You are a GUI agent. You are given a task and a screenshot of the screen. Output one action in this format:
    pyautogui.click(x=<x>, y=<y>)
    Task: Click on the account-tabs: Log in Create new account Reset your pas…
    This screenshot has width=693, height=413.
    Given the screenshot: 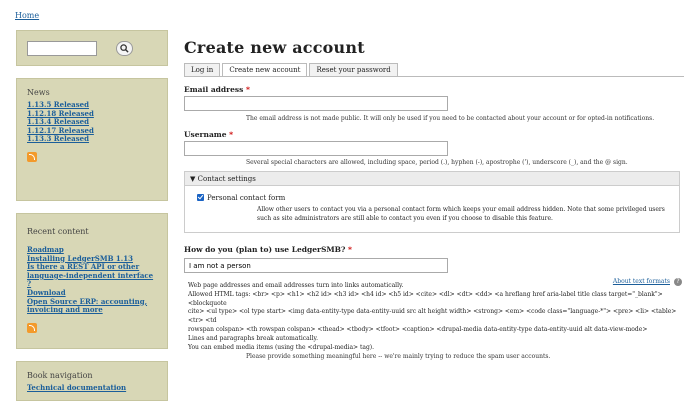 What is the action you would take?
    pyautogui.click(x=292, y=70)
    